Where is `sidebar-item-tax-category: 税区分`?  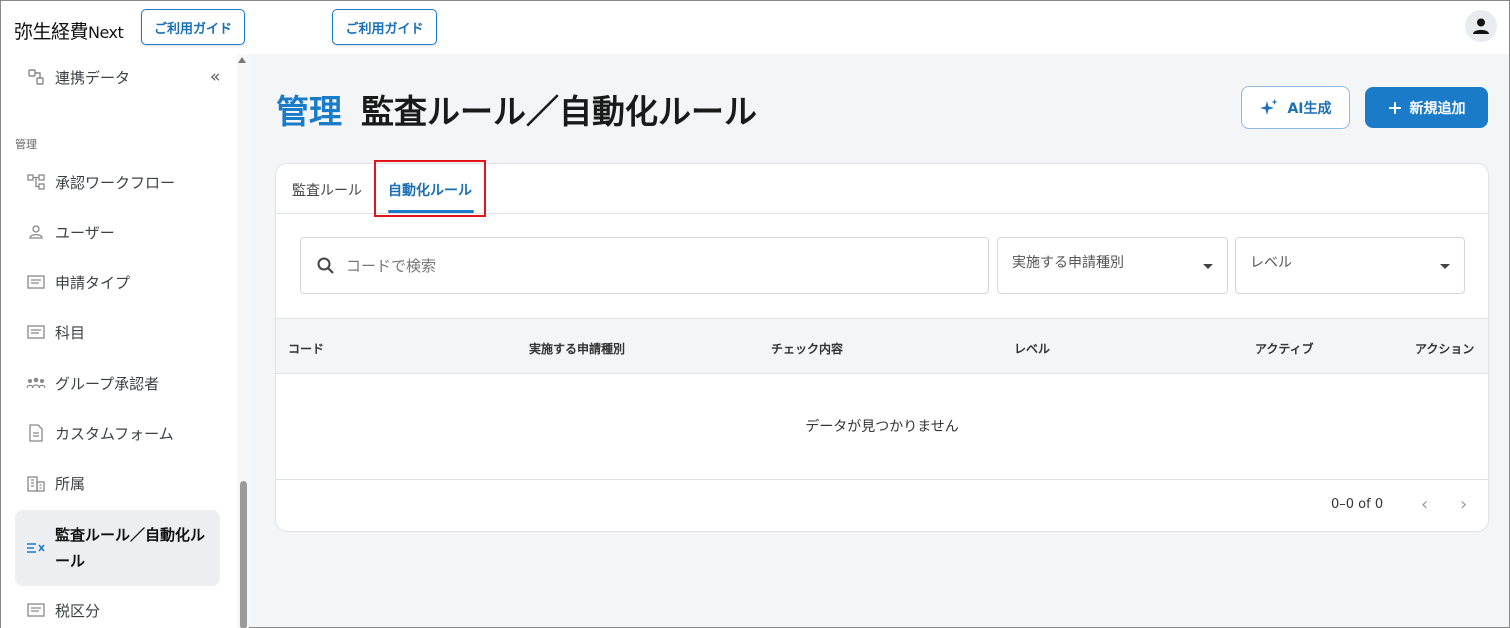
sidebar-item-tax-category: 税区分 is located at coordinates (117, 609).